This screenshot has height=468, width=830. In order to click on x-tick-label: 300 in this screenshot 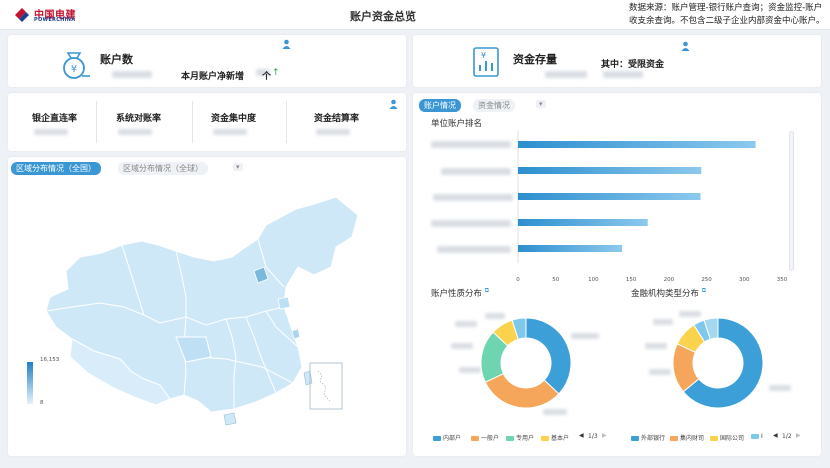, I will do `click(744, 279)`.